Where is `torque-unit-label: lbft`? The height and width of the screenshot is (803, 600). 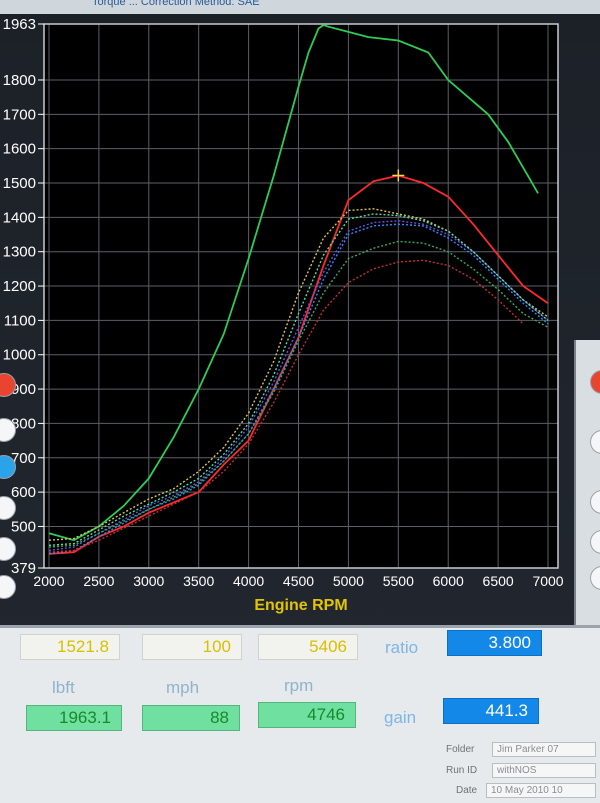
torque-unit-label: lbft is located at coordinates (63, 687).